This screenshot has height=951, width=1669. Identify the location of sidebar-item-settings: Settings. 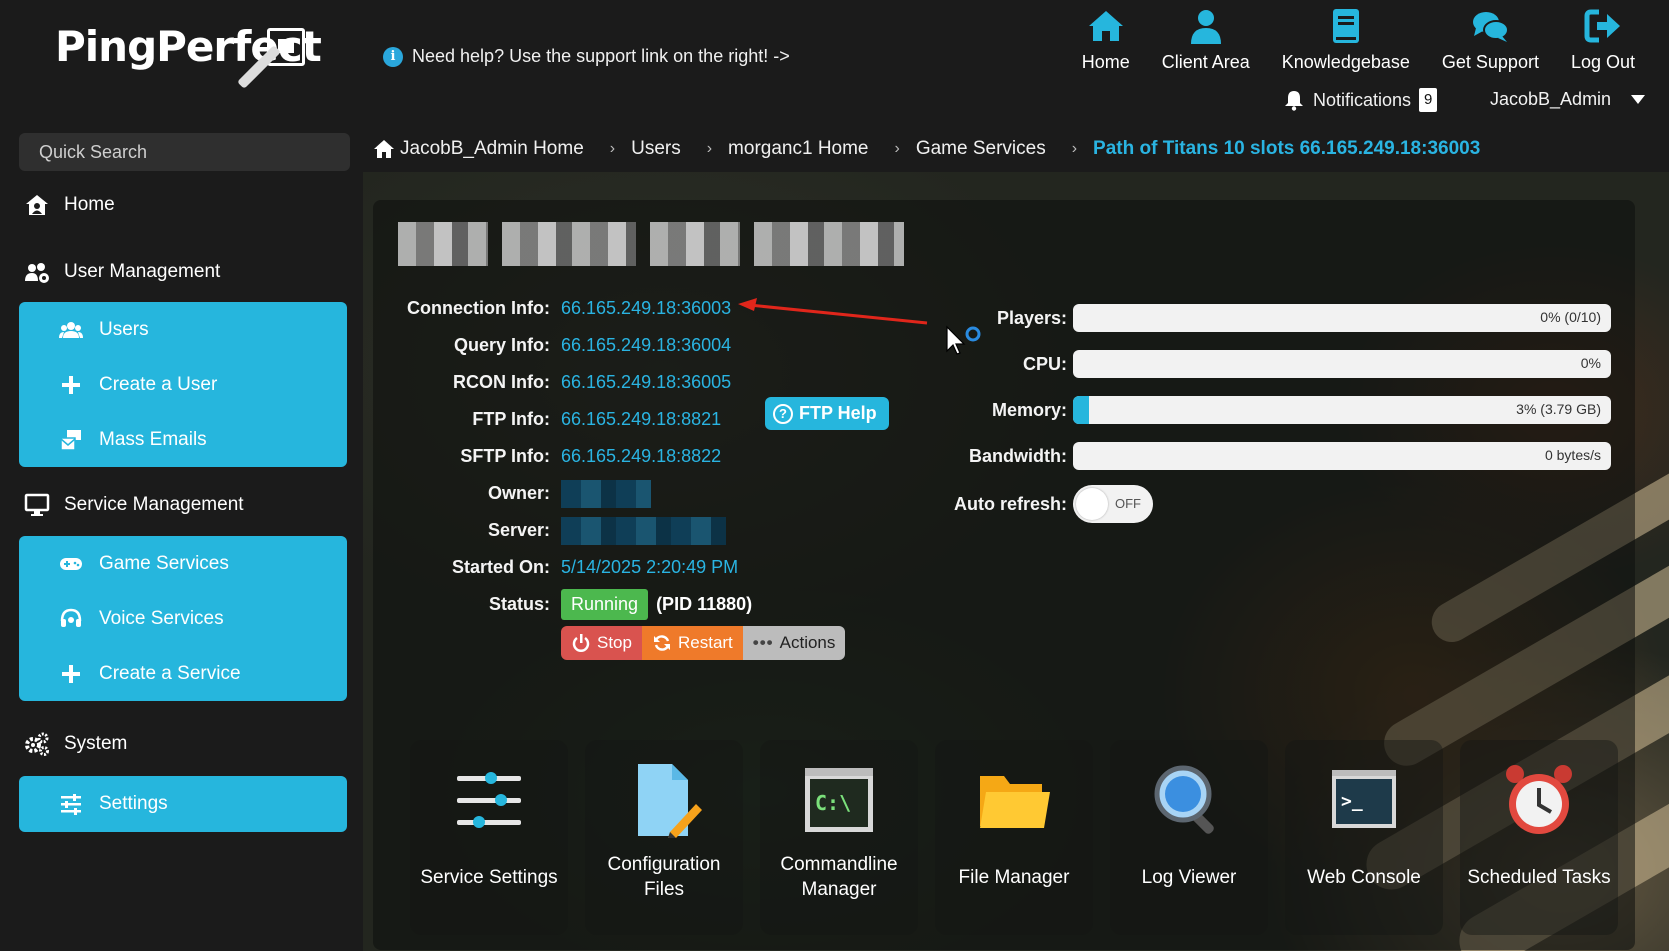
(183, 804).